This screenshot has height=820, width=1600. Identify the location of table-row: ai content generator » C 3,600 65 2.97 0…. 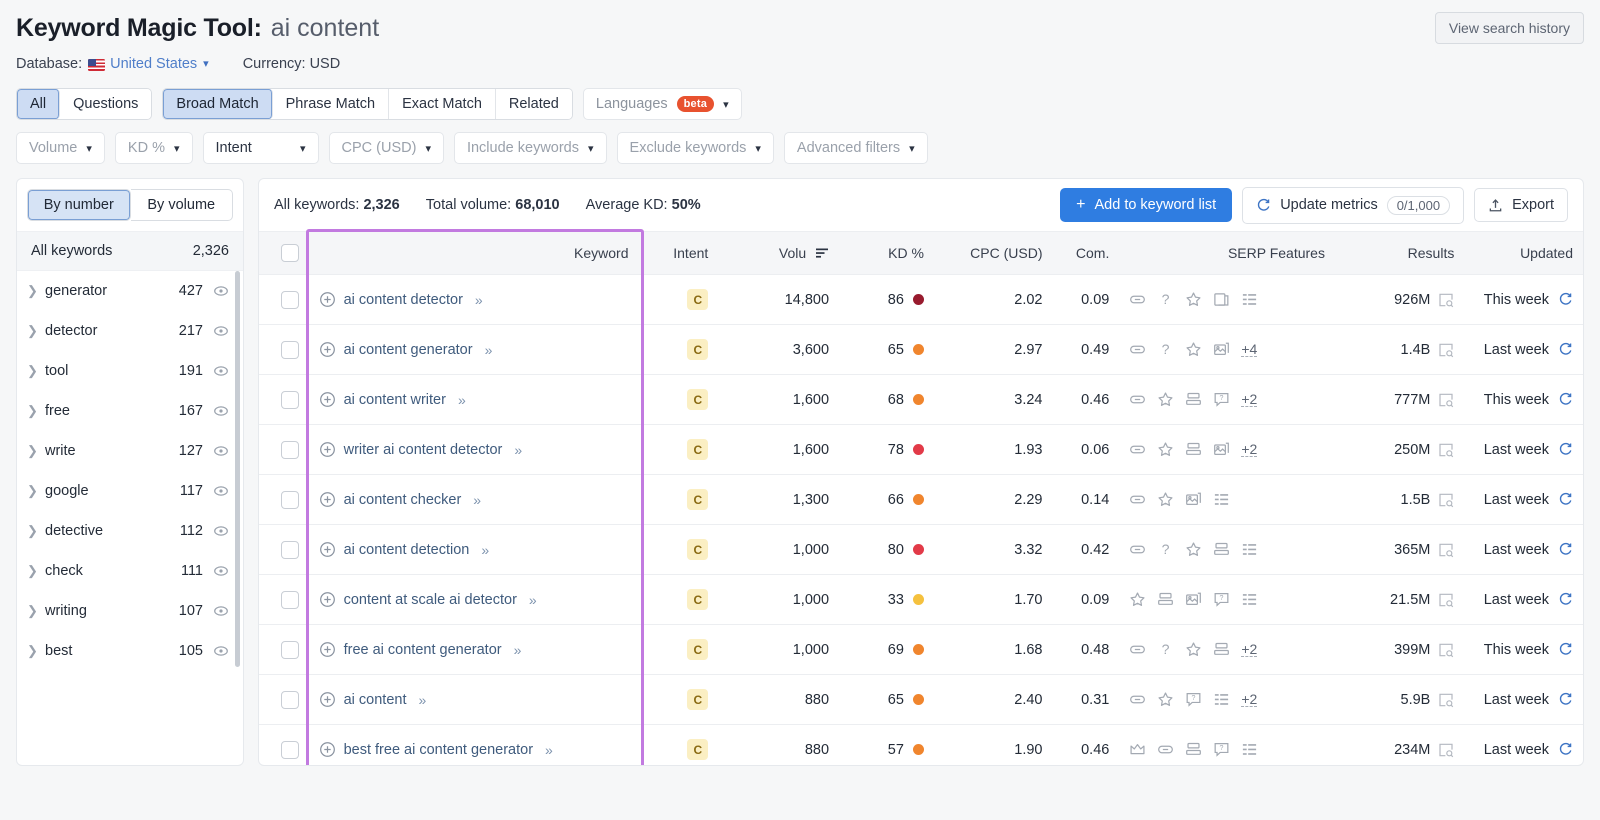
(921, 350).